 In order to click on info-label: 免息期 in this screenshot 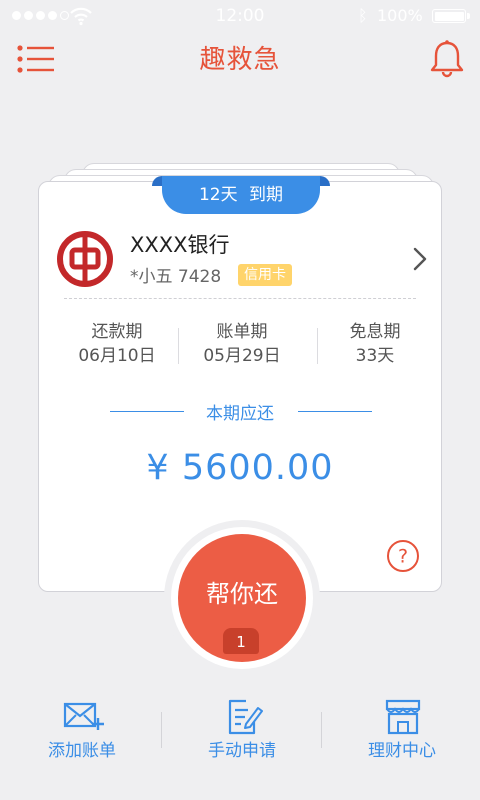, I will do `click(375, 332)`.